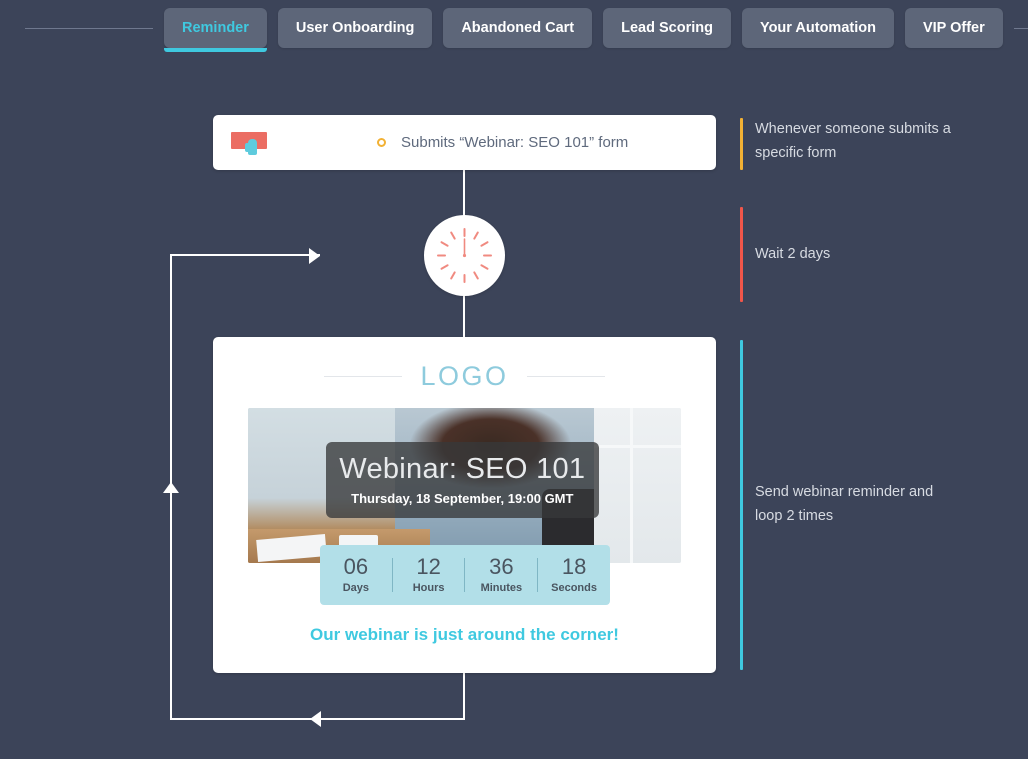 Image resolution: width=1028 pixels, height=759 pixels. I want to click on loop-arrow-up, so click(171, 487).